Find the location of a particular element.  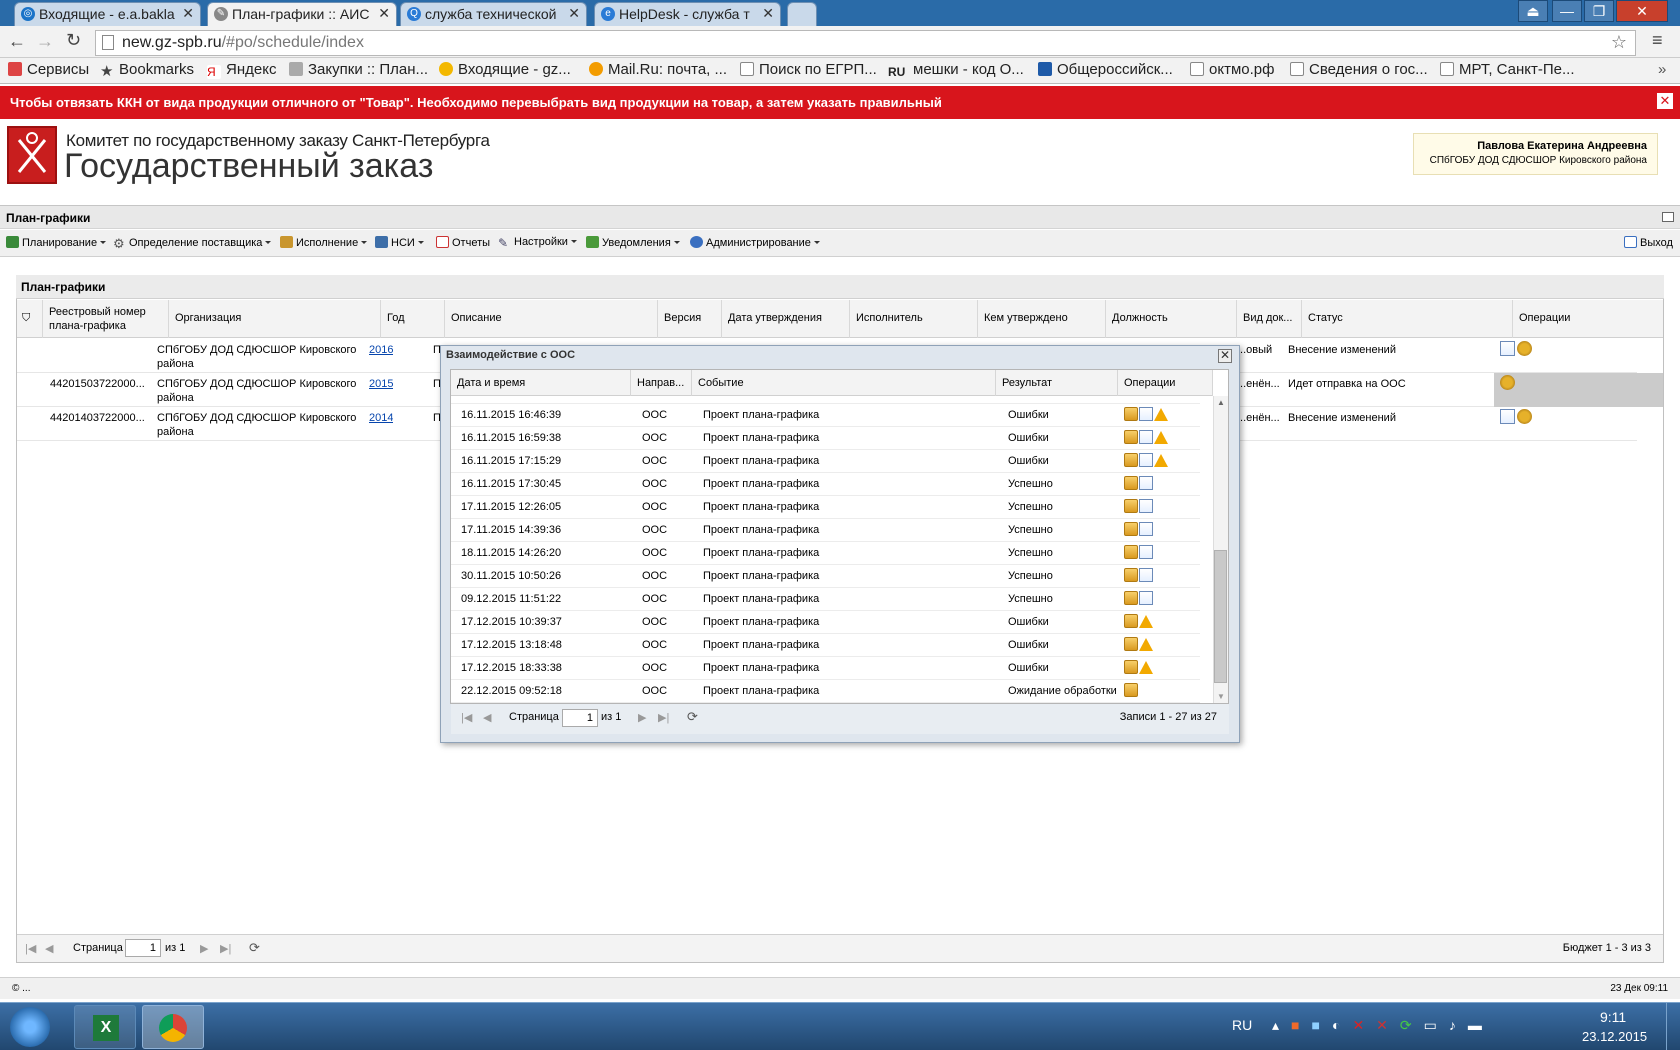

column-header: Дата и время is located at coordinates (541, 383).